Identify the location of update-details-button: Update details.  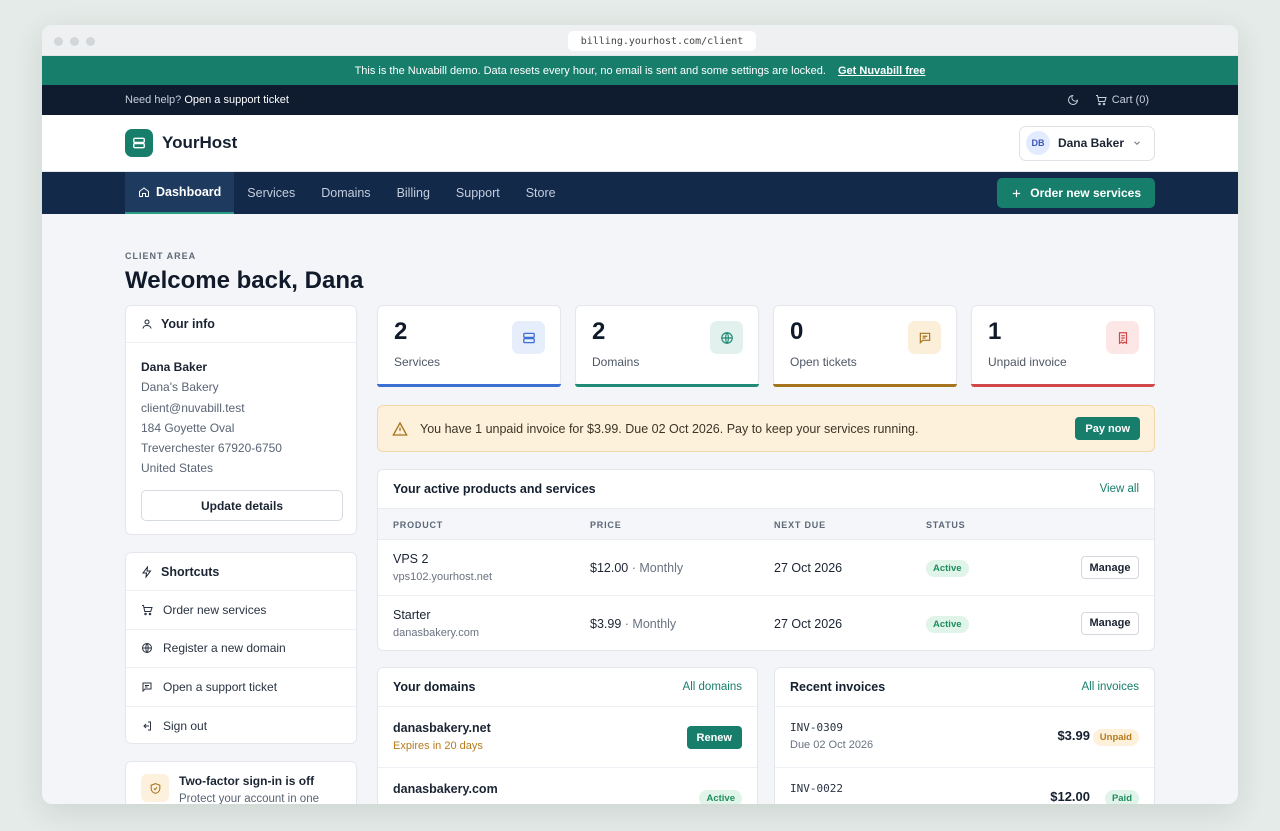
(242, 505).